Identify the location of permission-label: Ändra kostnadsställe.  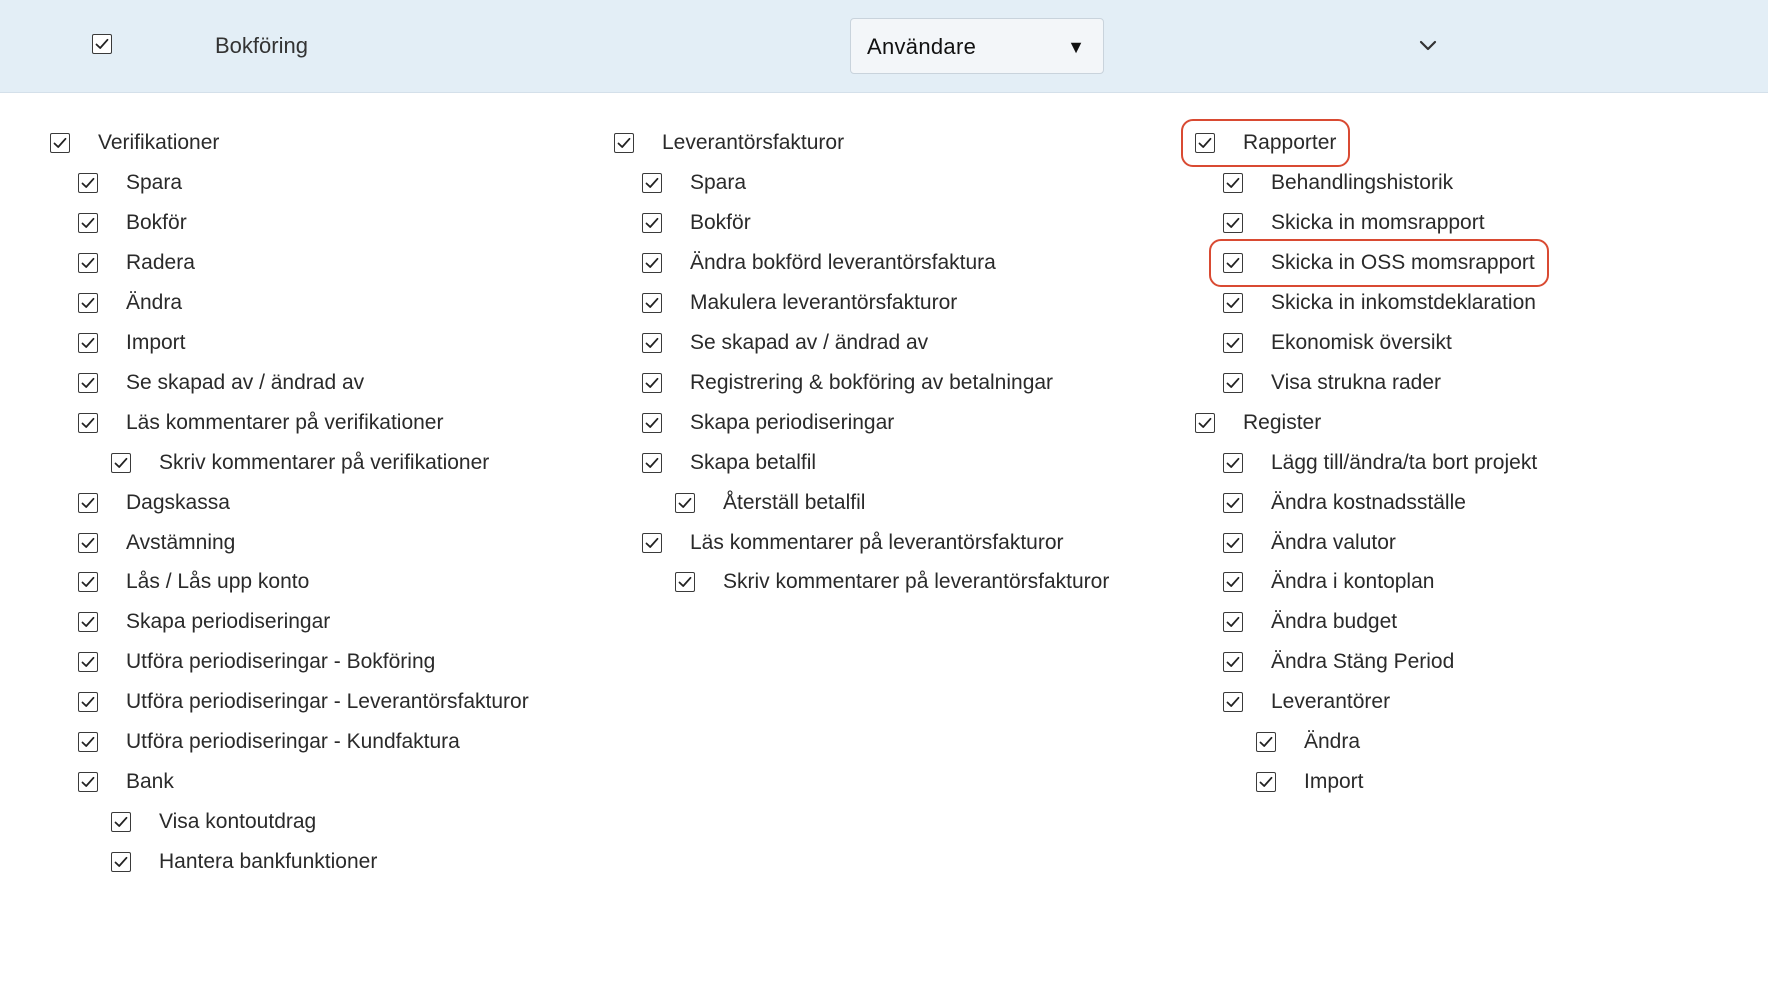
(1368, 502).